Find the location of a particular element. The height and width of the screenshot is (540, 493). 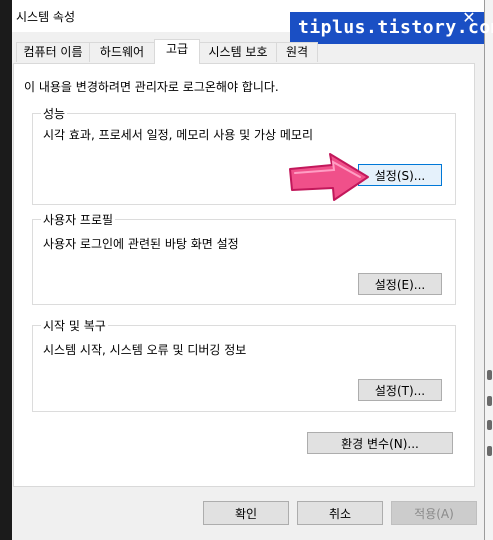

tab-hardware: 하드웨어 is located at coordinates (122, 52).